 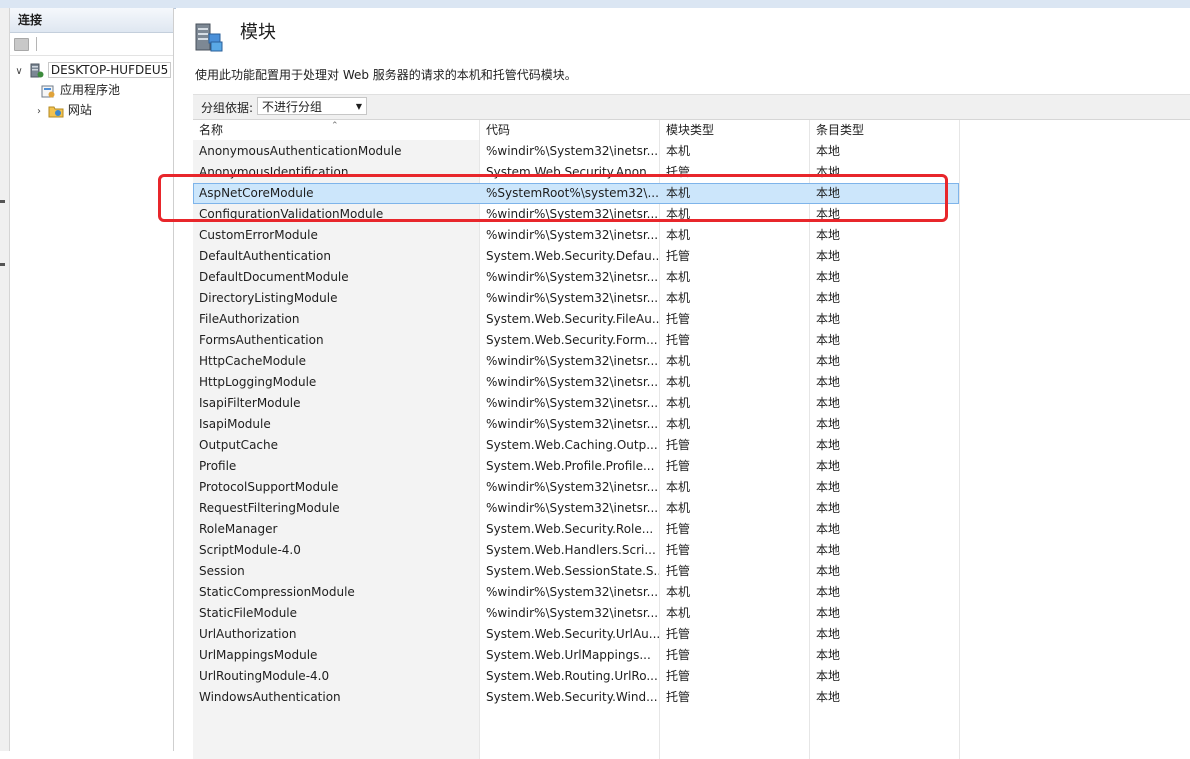 I want to click on cell-name: ConfigurationValidationModule, so click(x=291, y=214).